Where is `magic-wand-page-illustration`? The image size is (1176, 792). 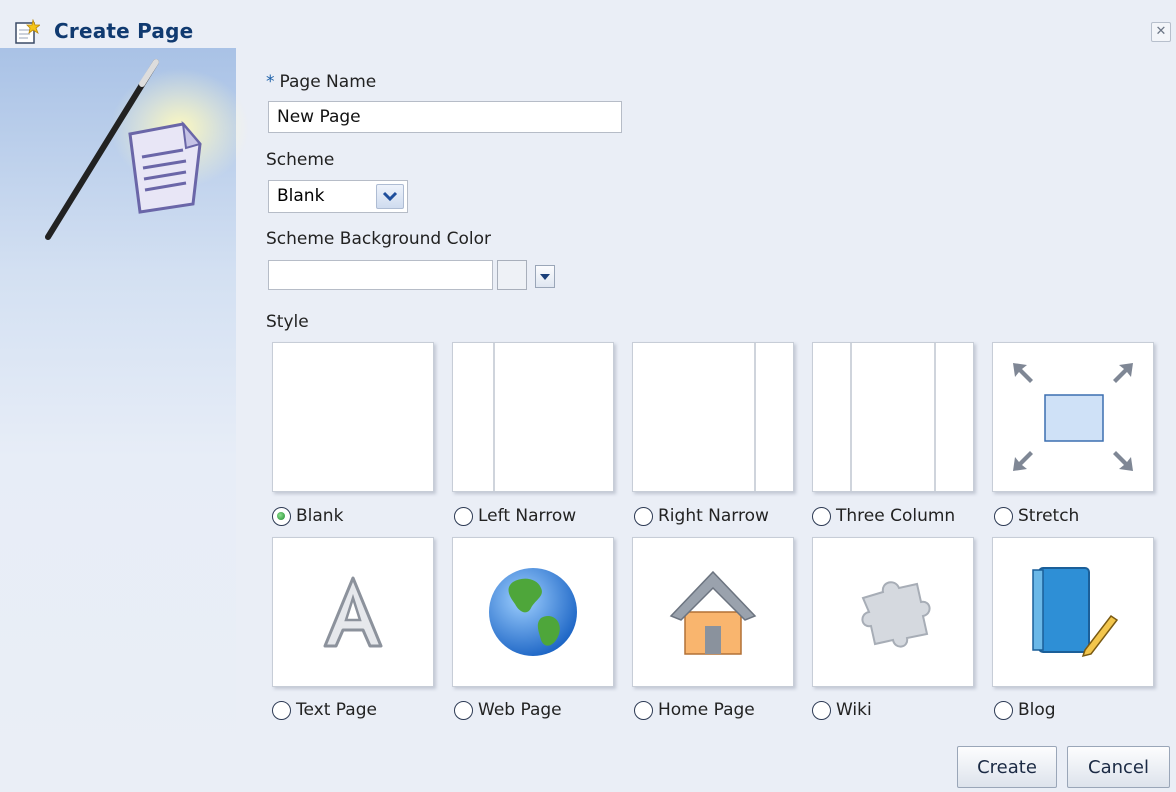 magic-wand-page-illustration is located at coordinates (123, 149).